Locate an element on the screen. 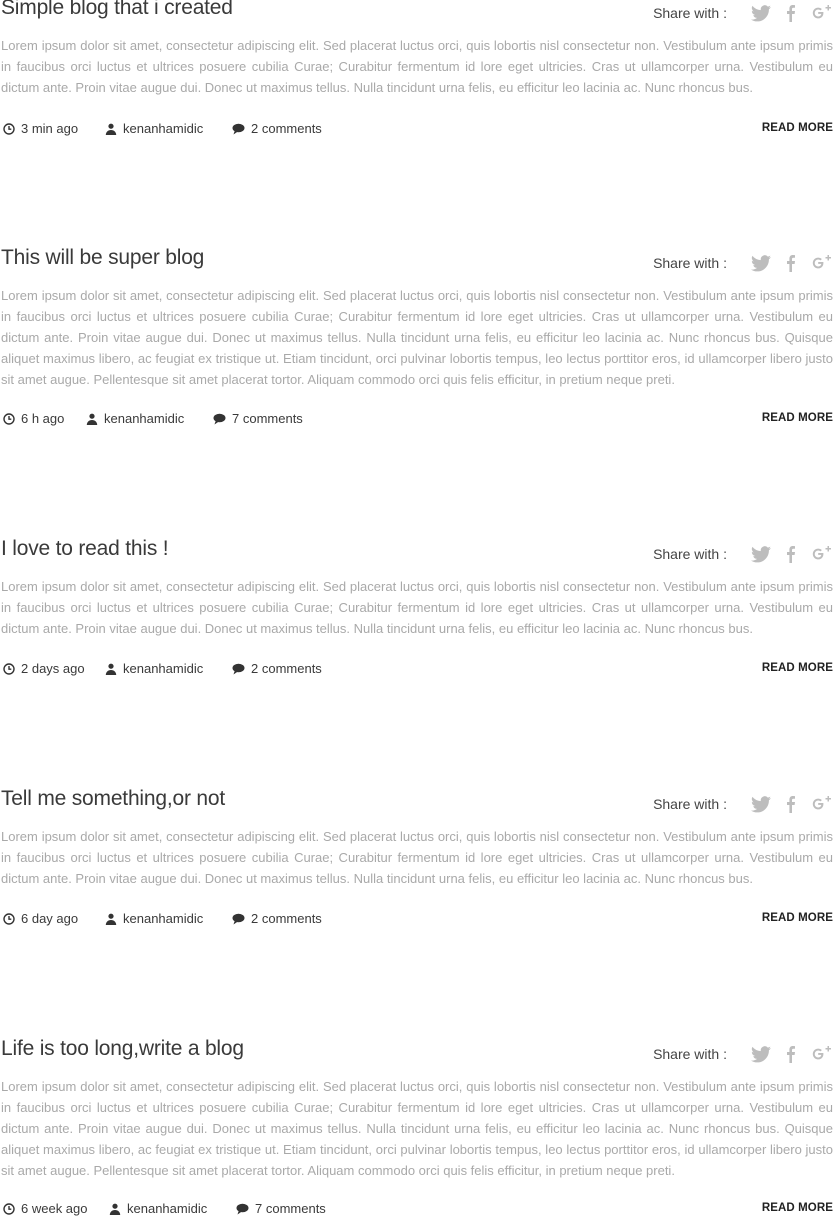  post-time-text: 3 min ago is located at coordinates (50, 128).